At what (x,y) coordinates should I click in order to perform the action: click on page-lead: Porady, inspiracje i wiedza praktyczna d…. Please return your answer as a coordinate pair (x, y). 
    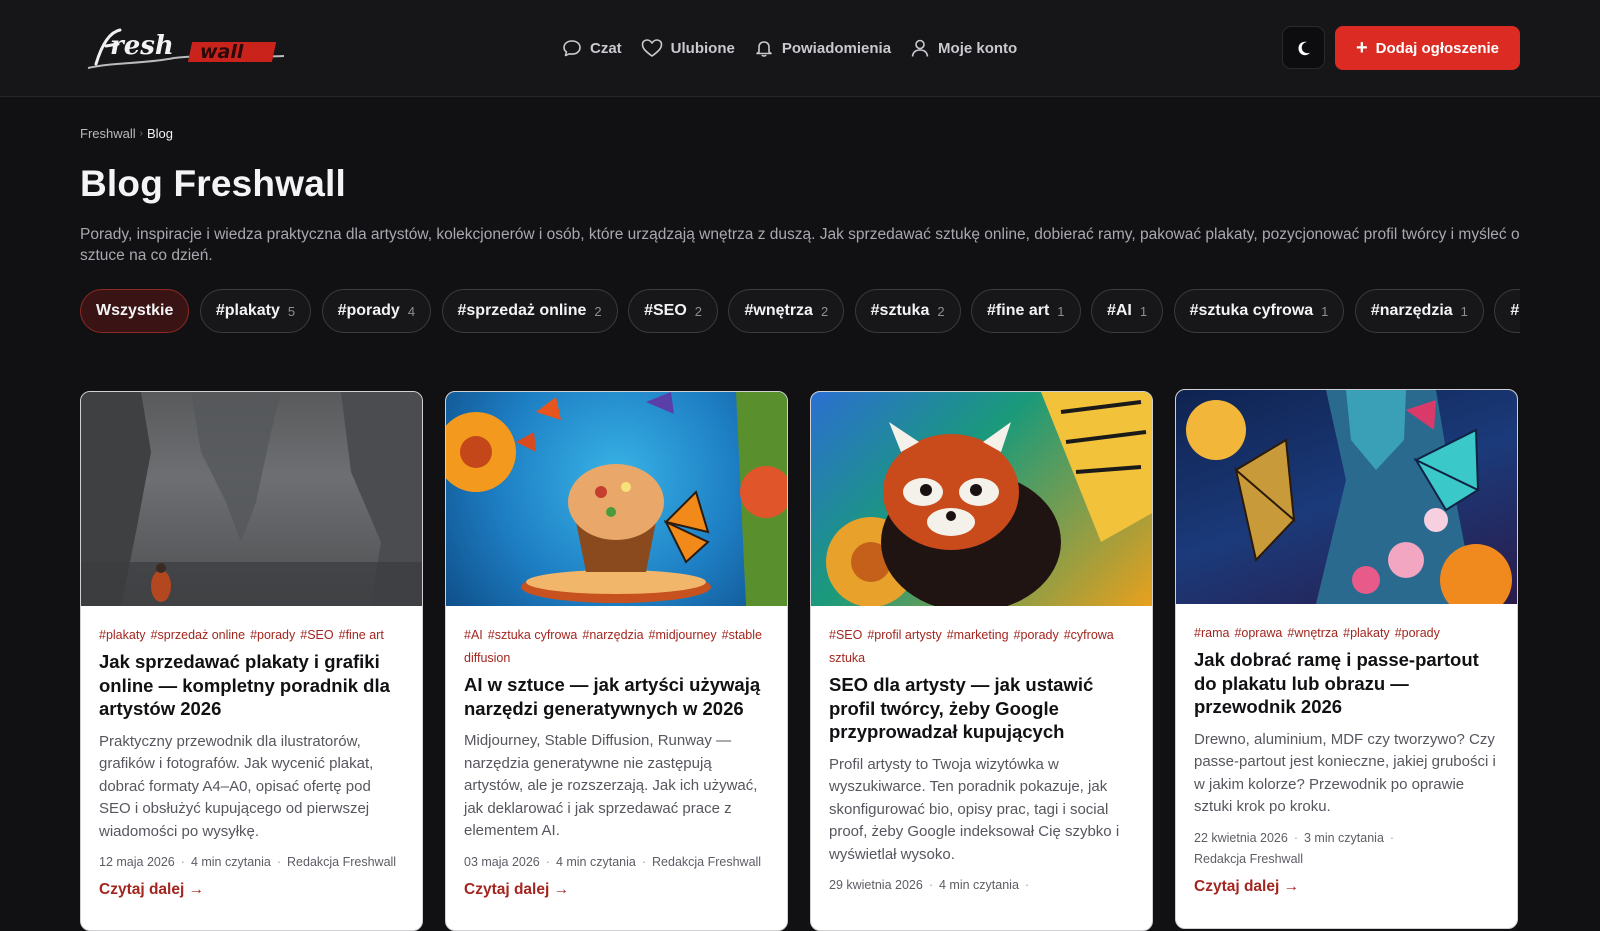
    Looking at the image, I should click on (800, 245).